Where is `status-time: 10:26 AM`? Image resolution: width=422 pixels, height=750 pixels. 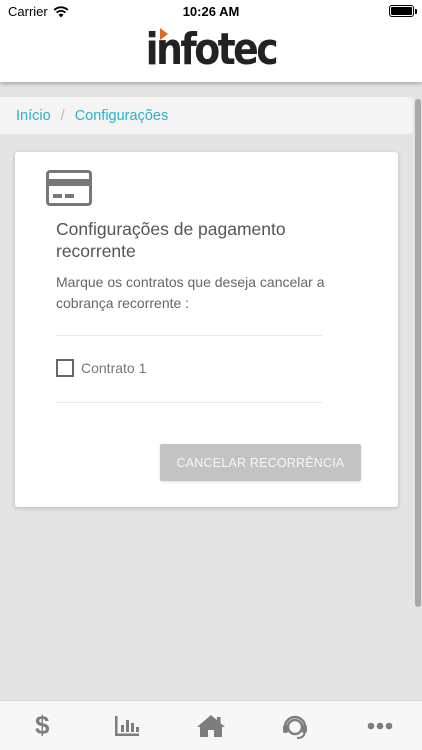 status-time: 10:26 AM is located at coordinates (211, 11).